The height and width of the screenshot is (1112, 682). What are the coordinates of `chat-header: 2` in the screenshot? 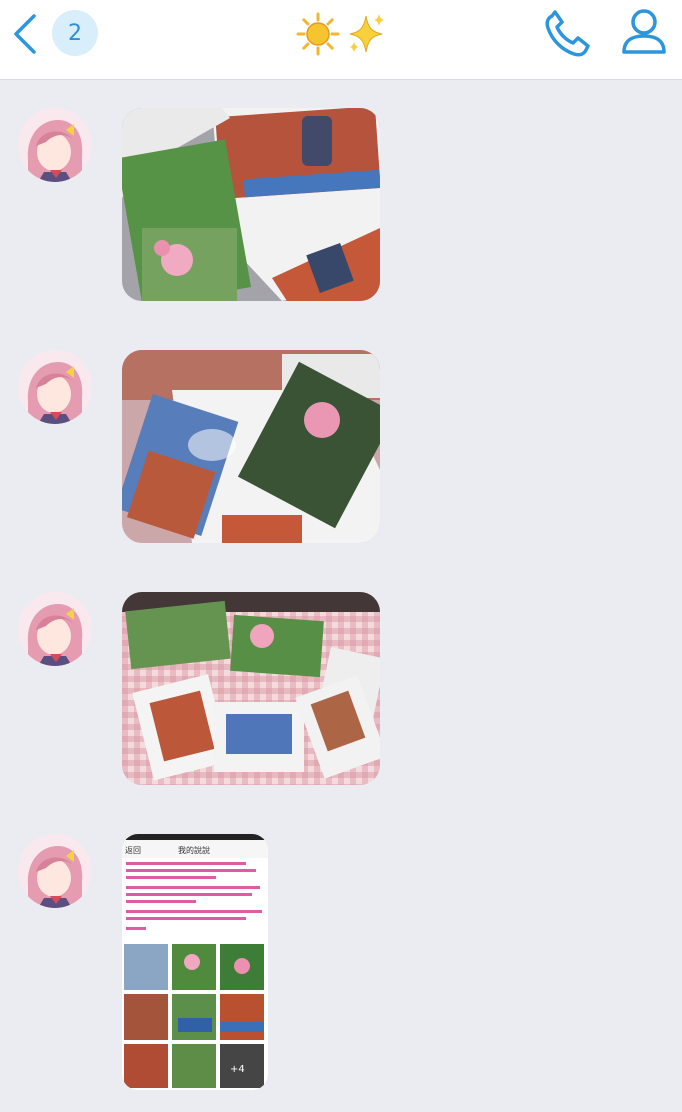 It's located at (341, 40).